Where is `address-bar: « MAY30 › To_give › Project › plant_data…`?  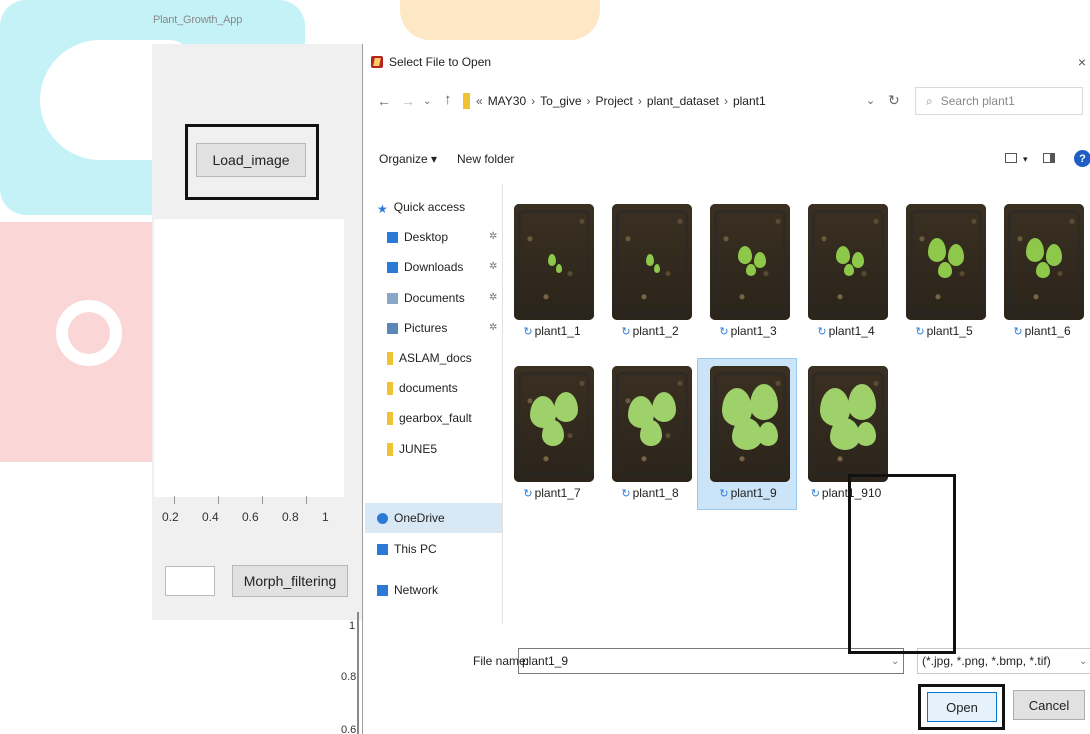
address-bar: « MAY30 › To_give › Project › plant_data… is located at coordinates (679, 101).